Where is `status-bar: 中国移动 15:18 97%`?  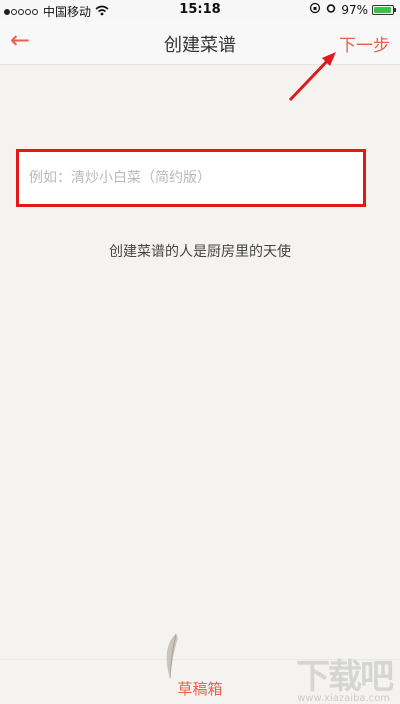
status-bar: 中国移动 15:18 97% is located at coordinates (200, 10).